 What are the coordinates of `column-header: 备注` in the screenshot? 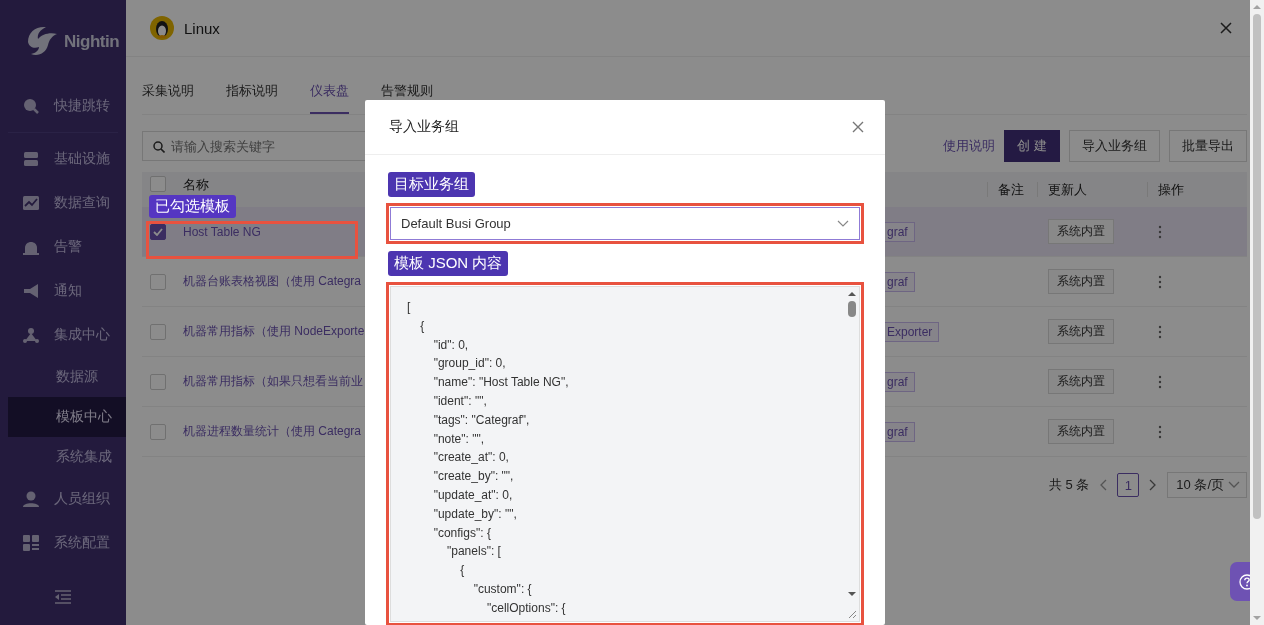 It's located at (1011, 189).